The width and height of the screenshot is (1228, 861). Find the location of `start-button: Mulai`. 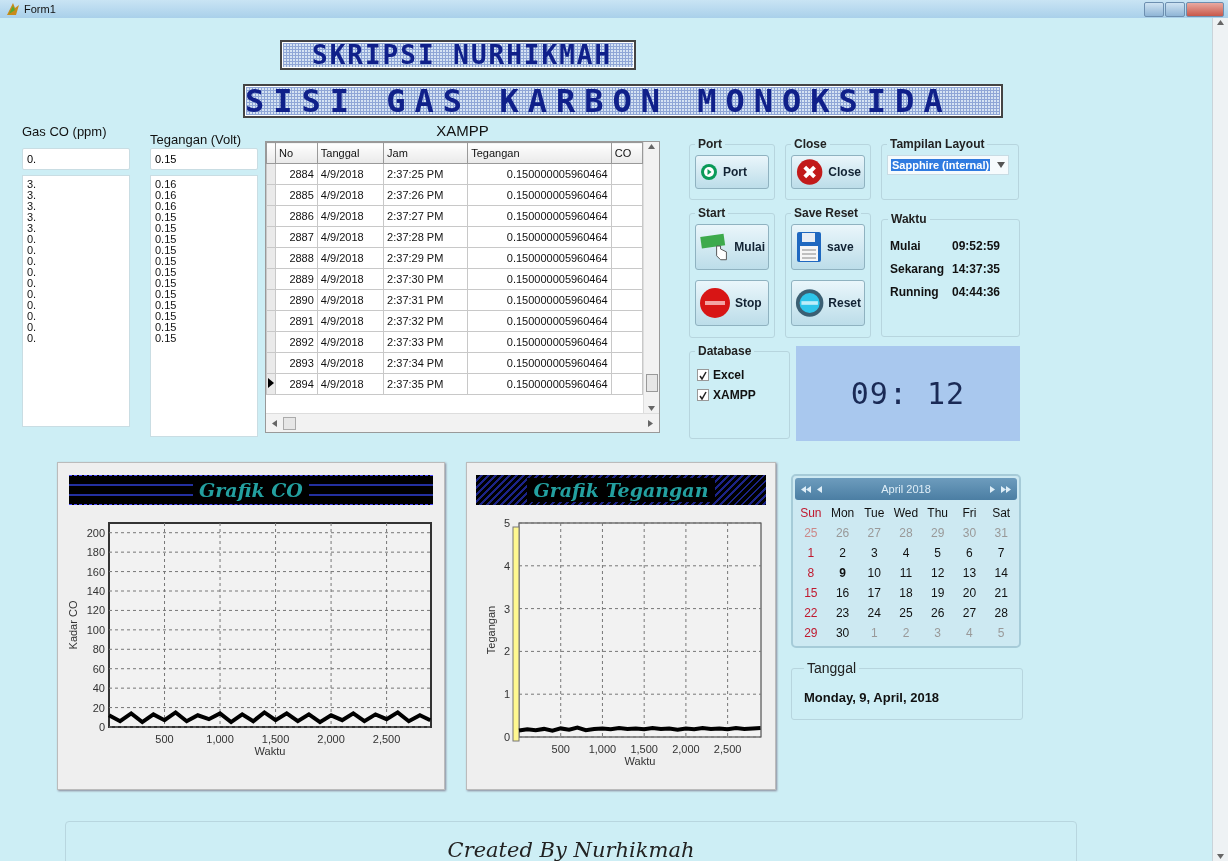

start-button: Mulai is located at coordinates (732, 247).